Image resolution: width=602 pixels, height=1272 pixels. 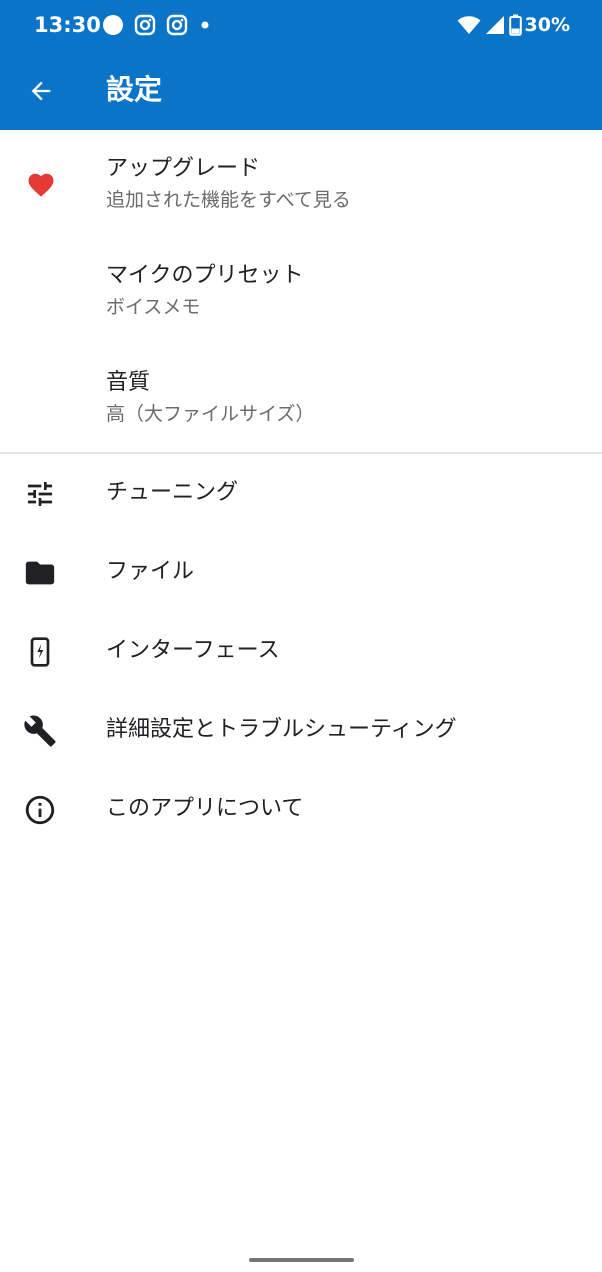 I want to click on tune-sliders-icon, so click(x=40, y=494).